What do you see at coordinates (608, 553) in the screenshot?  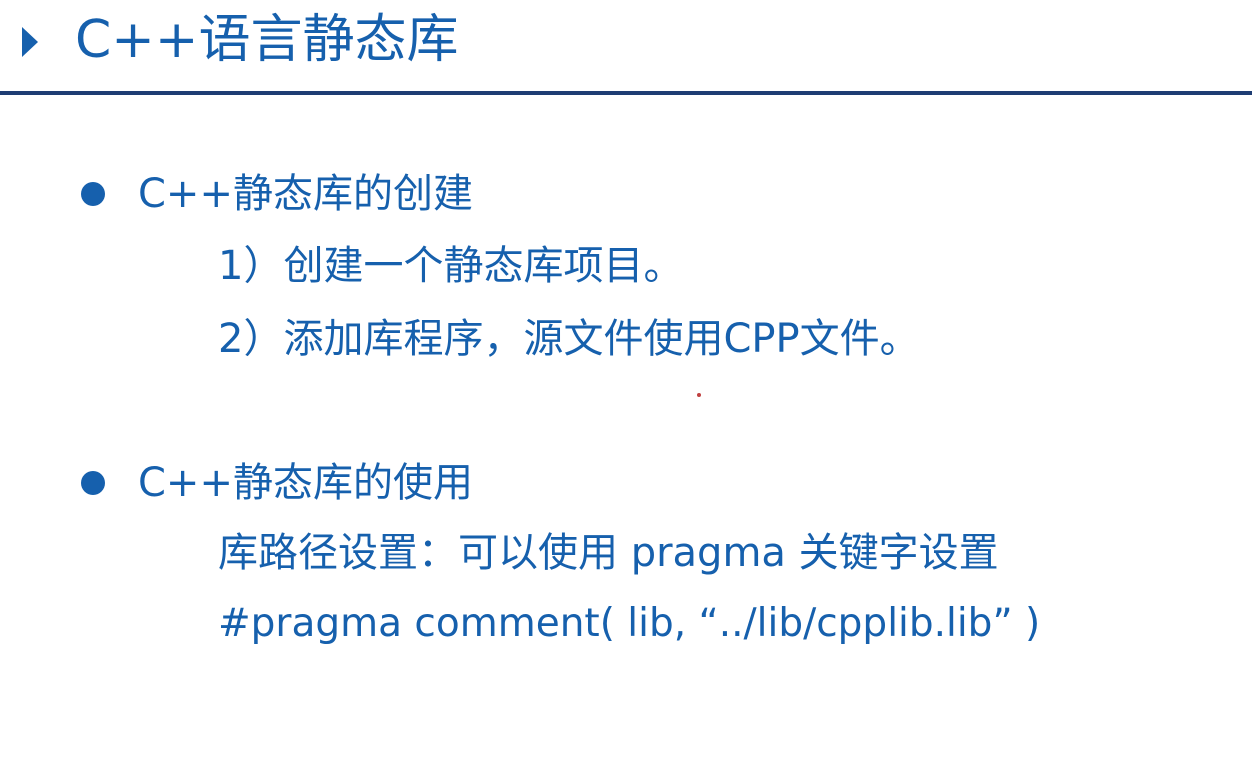 I see `usage-path-setting: 库路径设置：可以使用 pragma 关键字设置` at bounding box center [608, 553].